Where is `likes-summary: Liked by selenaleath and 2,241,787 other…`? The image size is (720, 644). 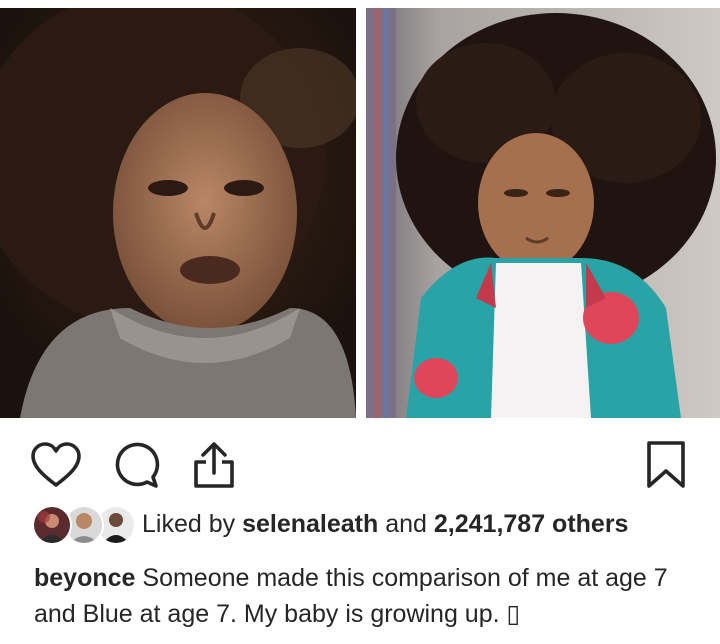
likes-summary: Liked by selenaleath and 2,241,787 other… is located at coordinates (385, 524).